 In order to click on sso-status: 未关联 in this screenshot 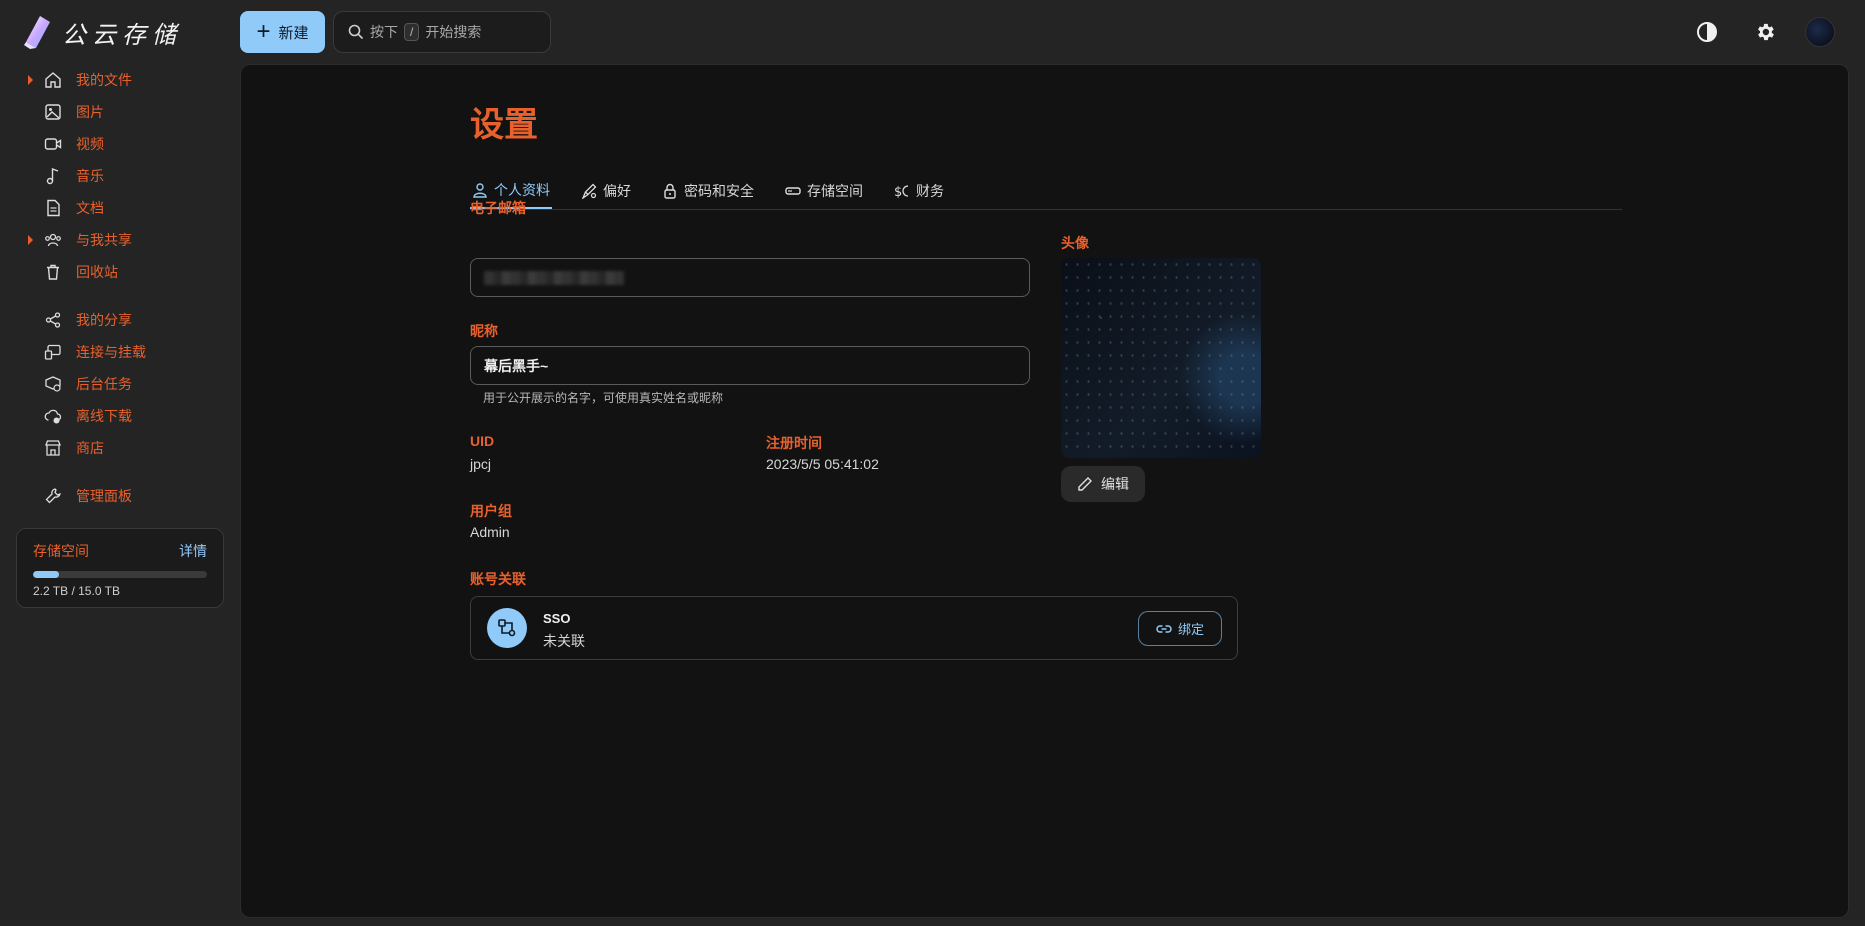, I will do `click(564, 641)`.